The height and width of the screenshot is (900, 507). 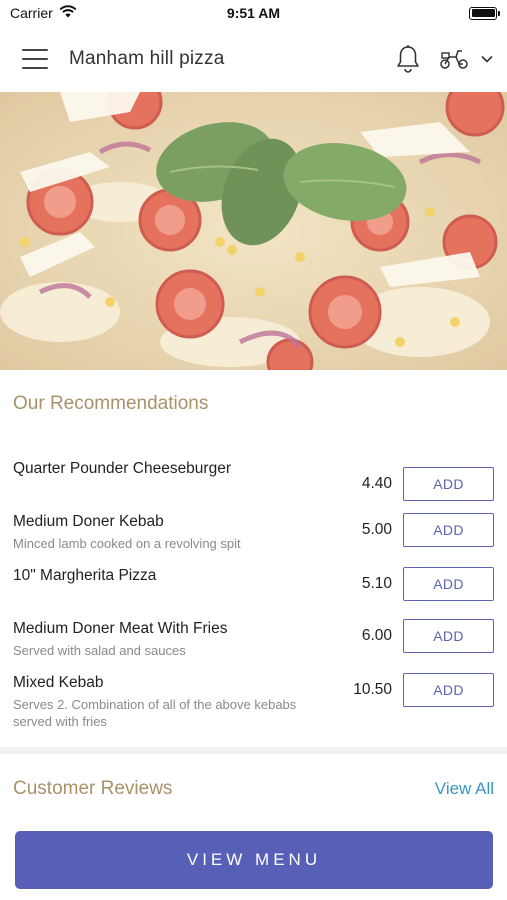 What do you see at coordinates (93, 788) in the screenshot?
I see `reviews-title: Customer Reviews` at bounding box center [93, 788].